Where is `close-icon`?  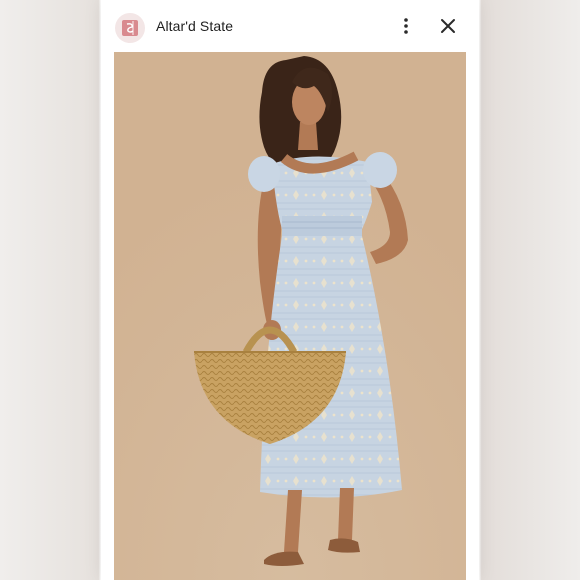 close-icon is located at coordinates (448, 26).